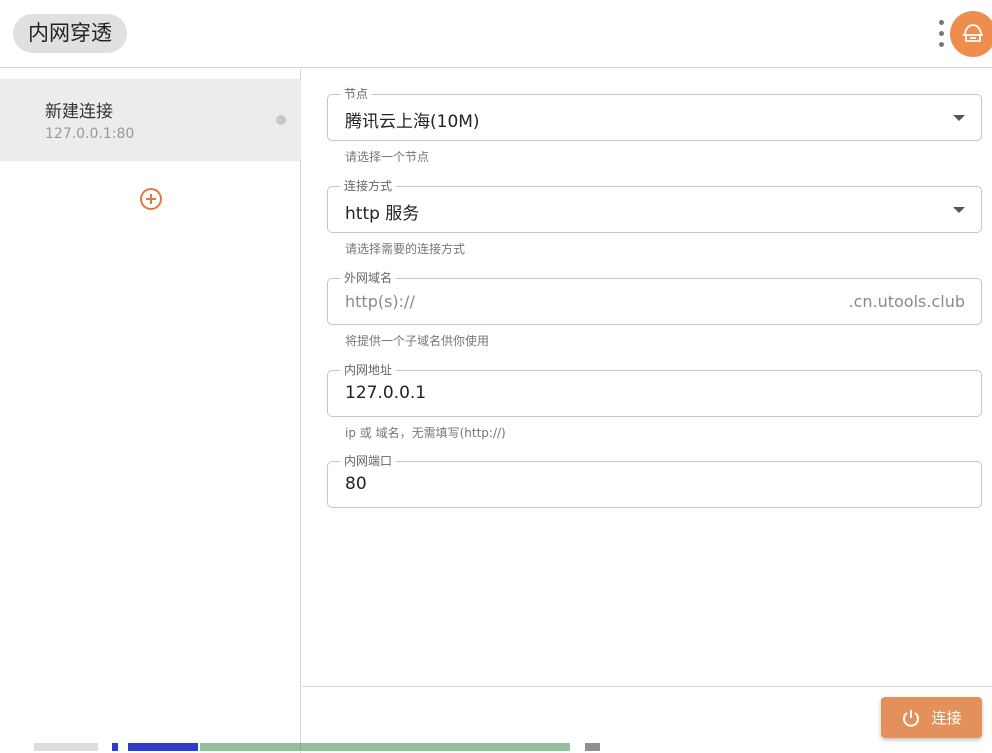 Image resolution: width=992 pixels, height=753 pixels. I want to click on connection-status-dot, so click(281, 120).